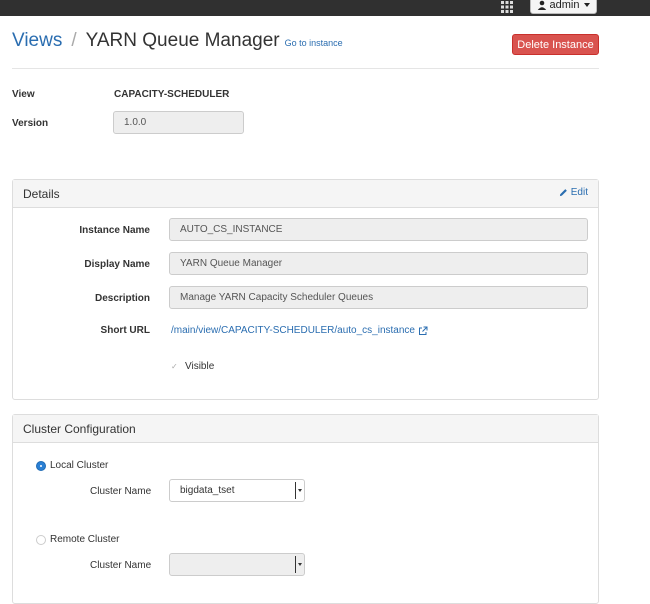 The image size is (650, 604). What do you see at coordinates (587, 5) in the screenshot?
I see `caret-down-icon` at bounding box center [587, 5].